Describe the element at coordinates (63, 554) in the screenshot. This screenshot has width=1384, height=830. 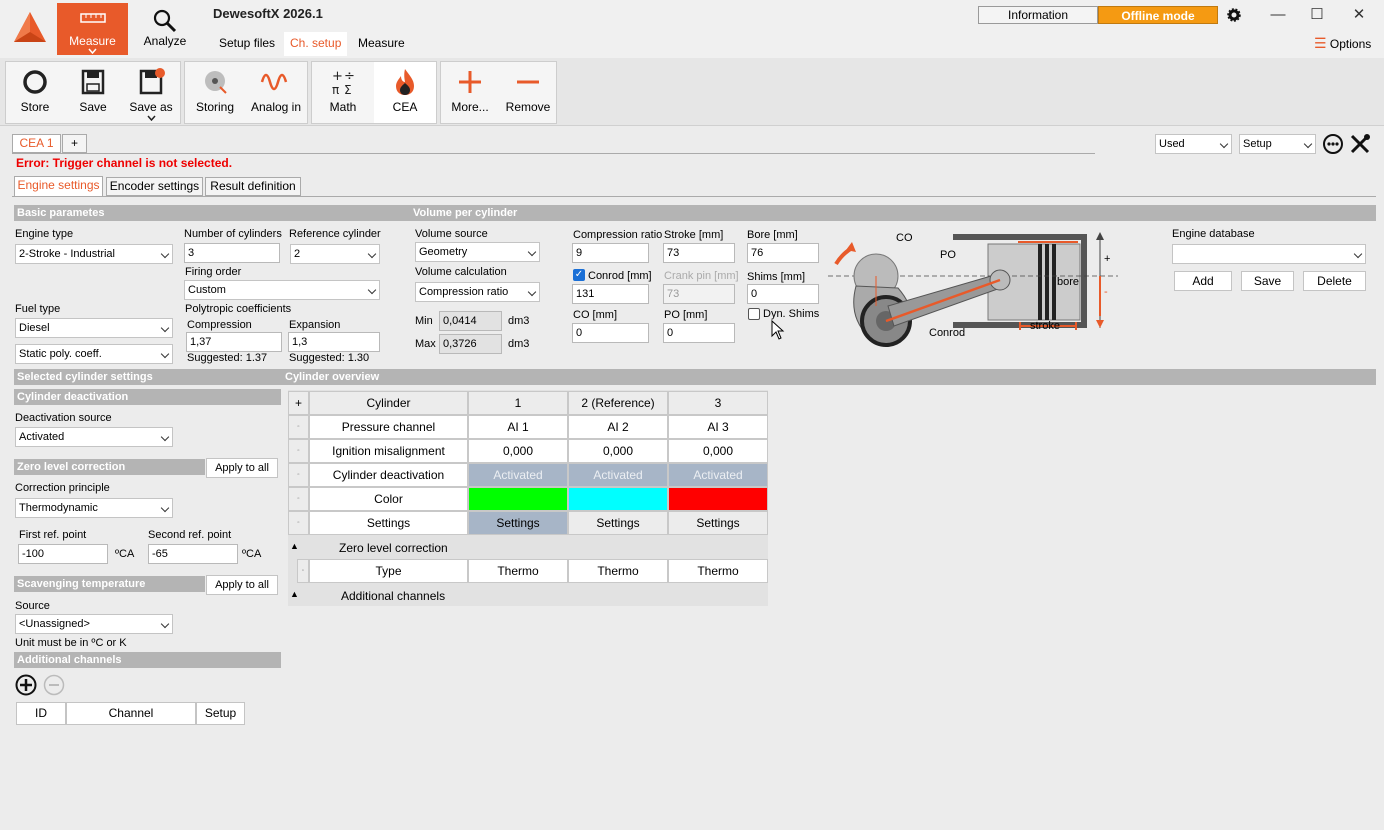
I see `first-ref-input: -100` at that location.